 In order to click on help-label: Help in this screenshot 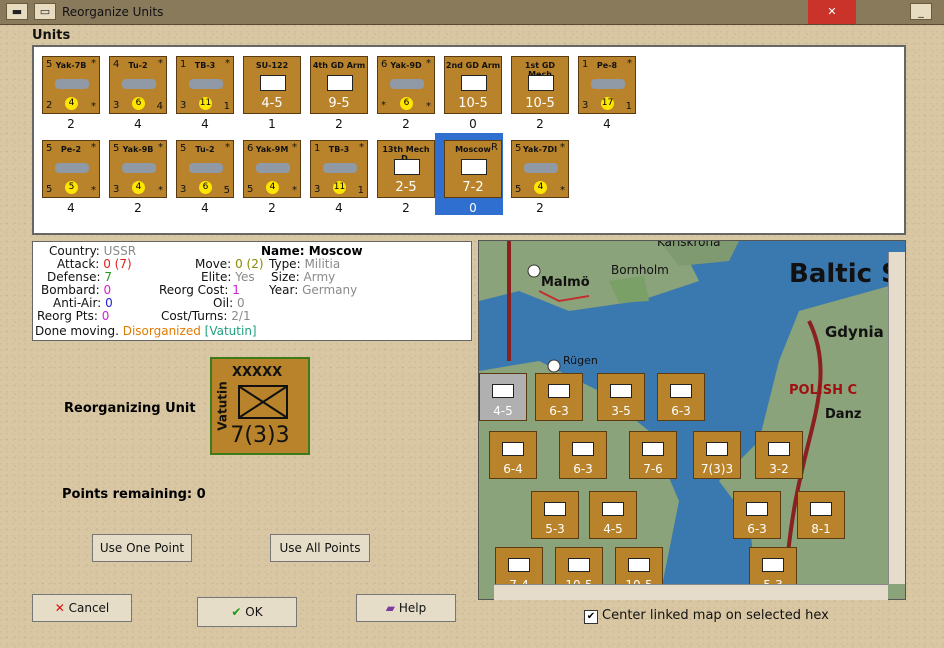, I will do `click(412, 608)`.